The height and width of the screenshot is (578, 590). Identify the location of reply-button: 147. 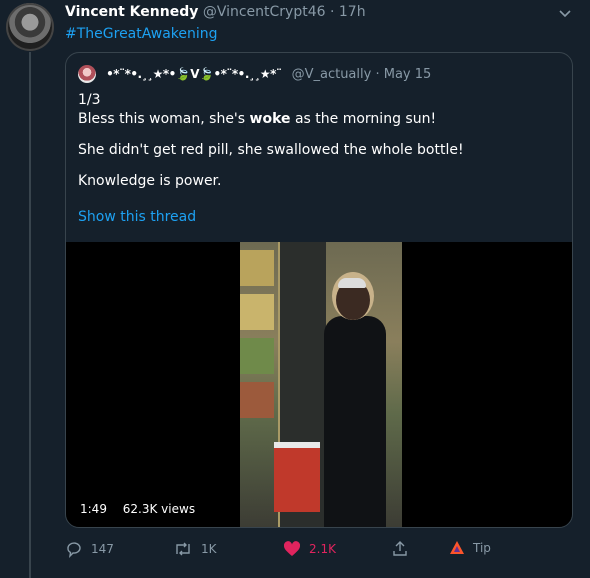
(89, 549).